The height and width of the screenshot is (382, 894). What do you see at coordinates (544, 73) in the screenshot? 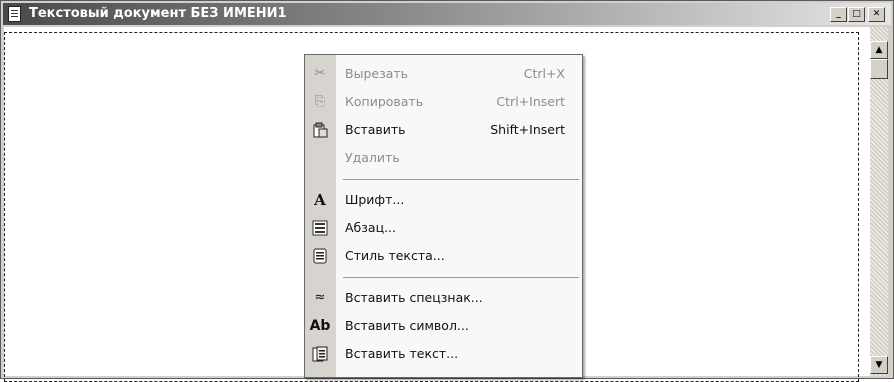
I see `menu-item-shortcut: Ctrl+X` at bounding box center [544, 73].